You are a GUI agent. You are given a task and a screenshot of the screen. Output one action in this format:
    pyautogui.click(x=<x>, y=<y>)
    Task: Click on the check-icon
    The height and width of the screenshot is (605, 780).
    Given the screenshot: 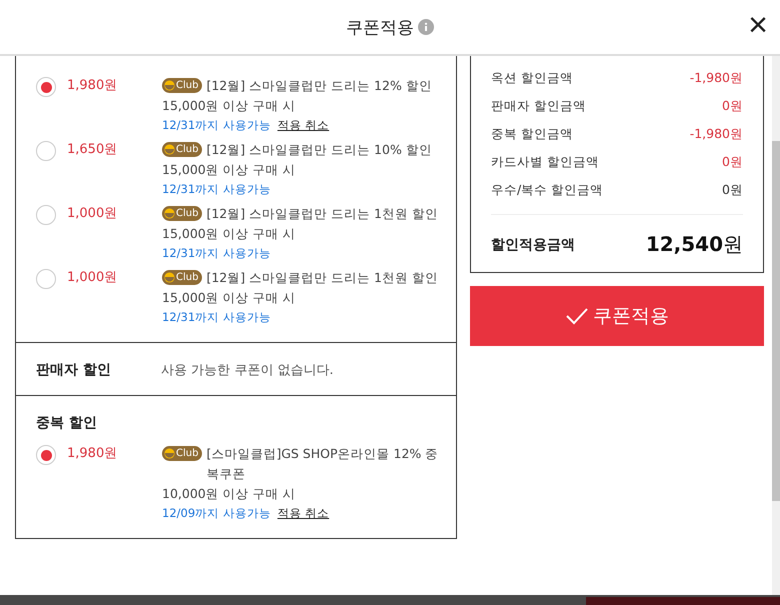 What is the action you would take?
    pyautogui.click(x=577, y=316)
    